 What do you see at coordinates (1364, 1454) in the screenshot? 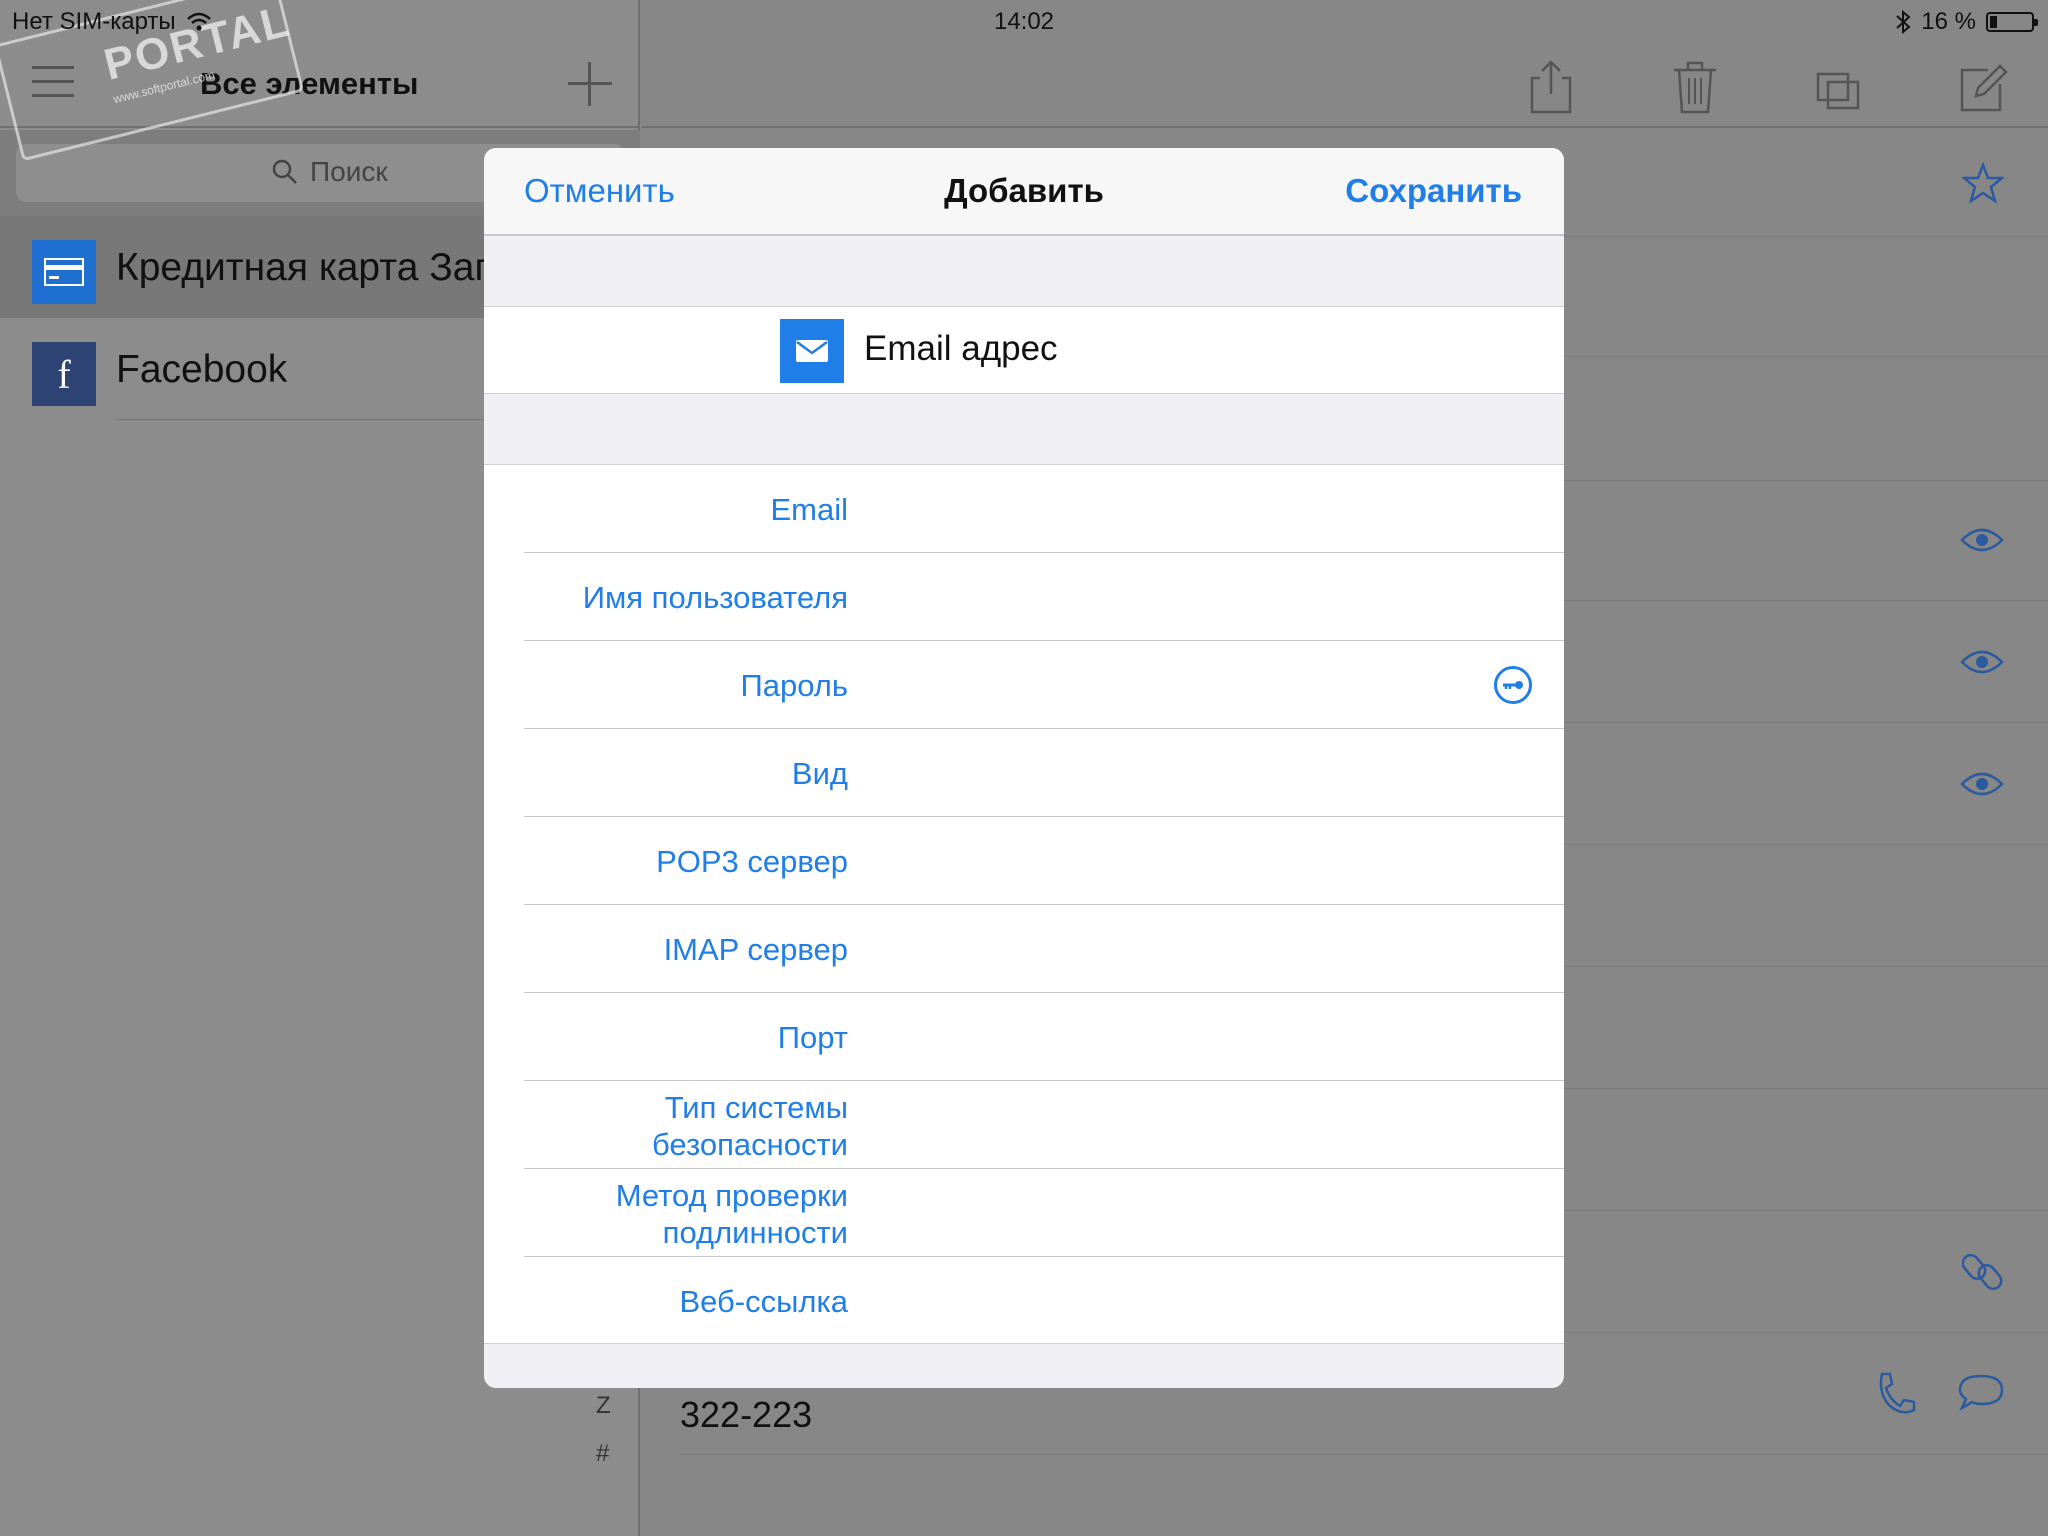
I see `divider` at bounding box center [1364, 1454].